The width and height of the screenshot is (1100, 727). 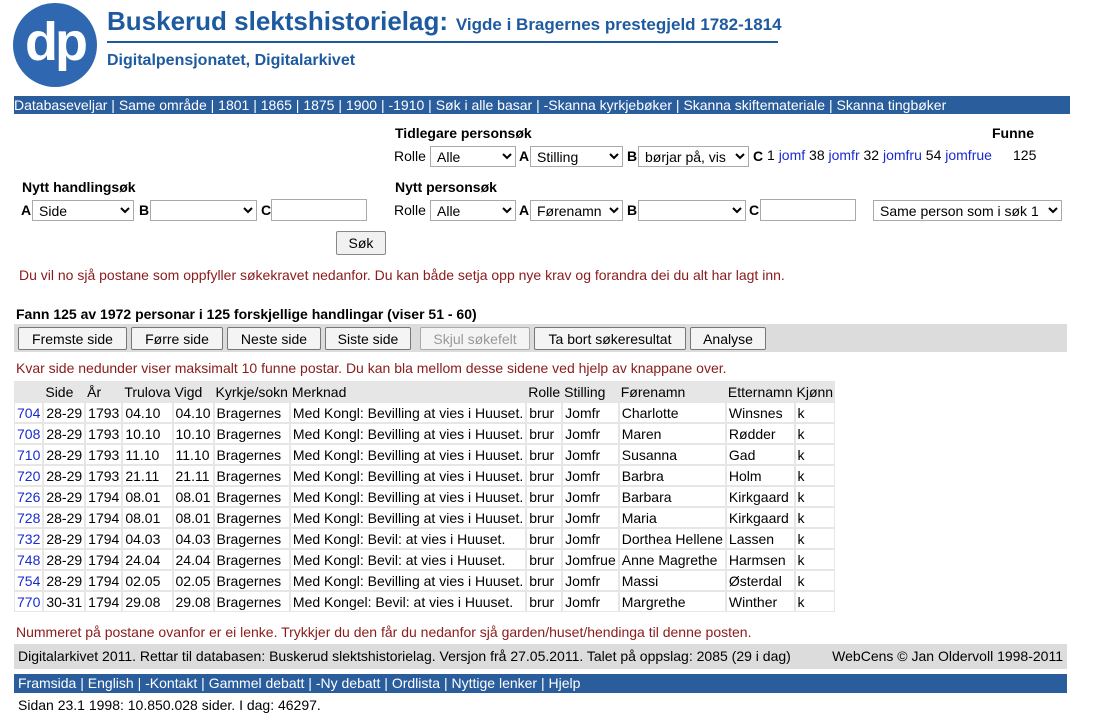 I want to click on record-link: 720, so click(x=28, y=476).